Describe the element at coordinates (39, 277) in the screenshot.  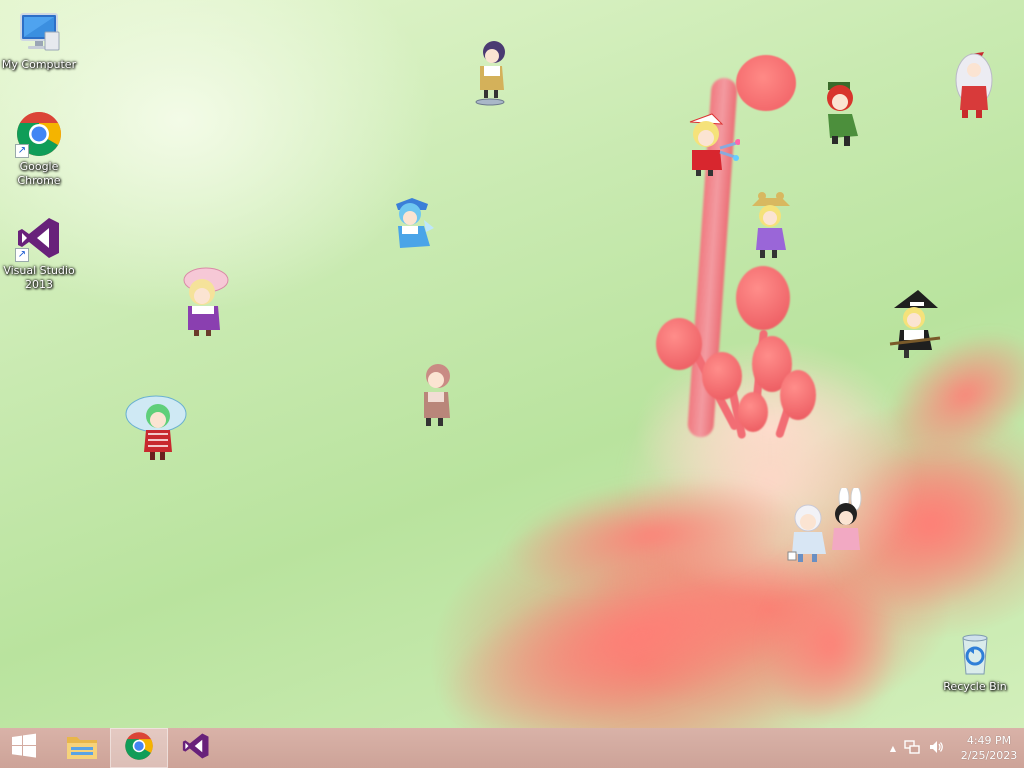
I see `desktop-icon-label: Visual Studio 2013` at that location.